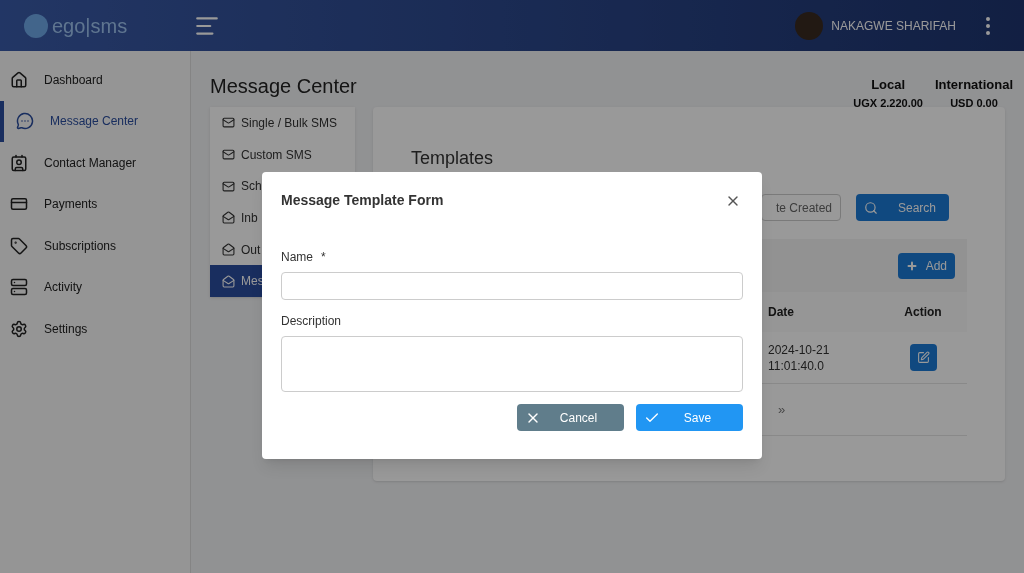  I want to click on date-cell-text: 2024-10-21 11:01:40.0, so click(799, 357).